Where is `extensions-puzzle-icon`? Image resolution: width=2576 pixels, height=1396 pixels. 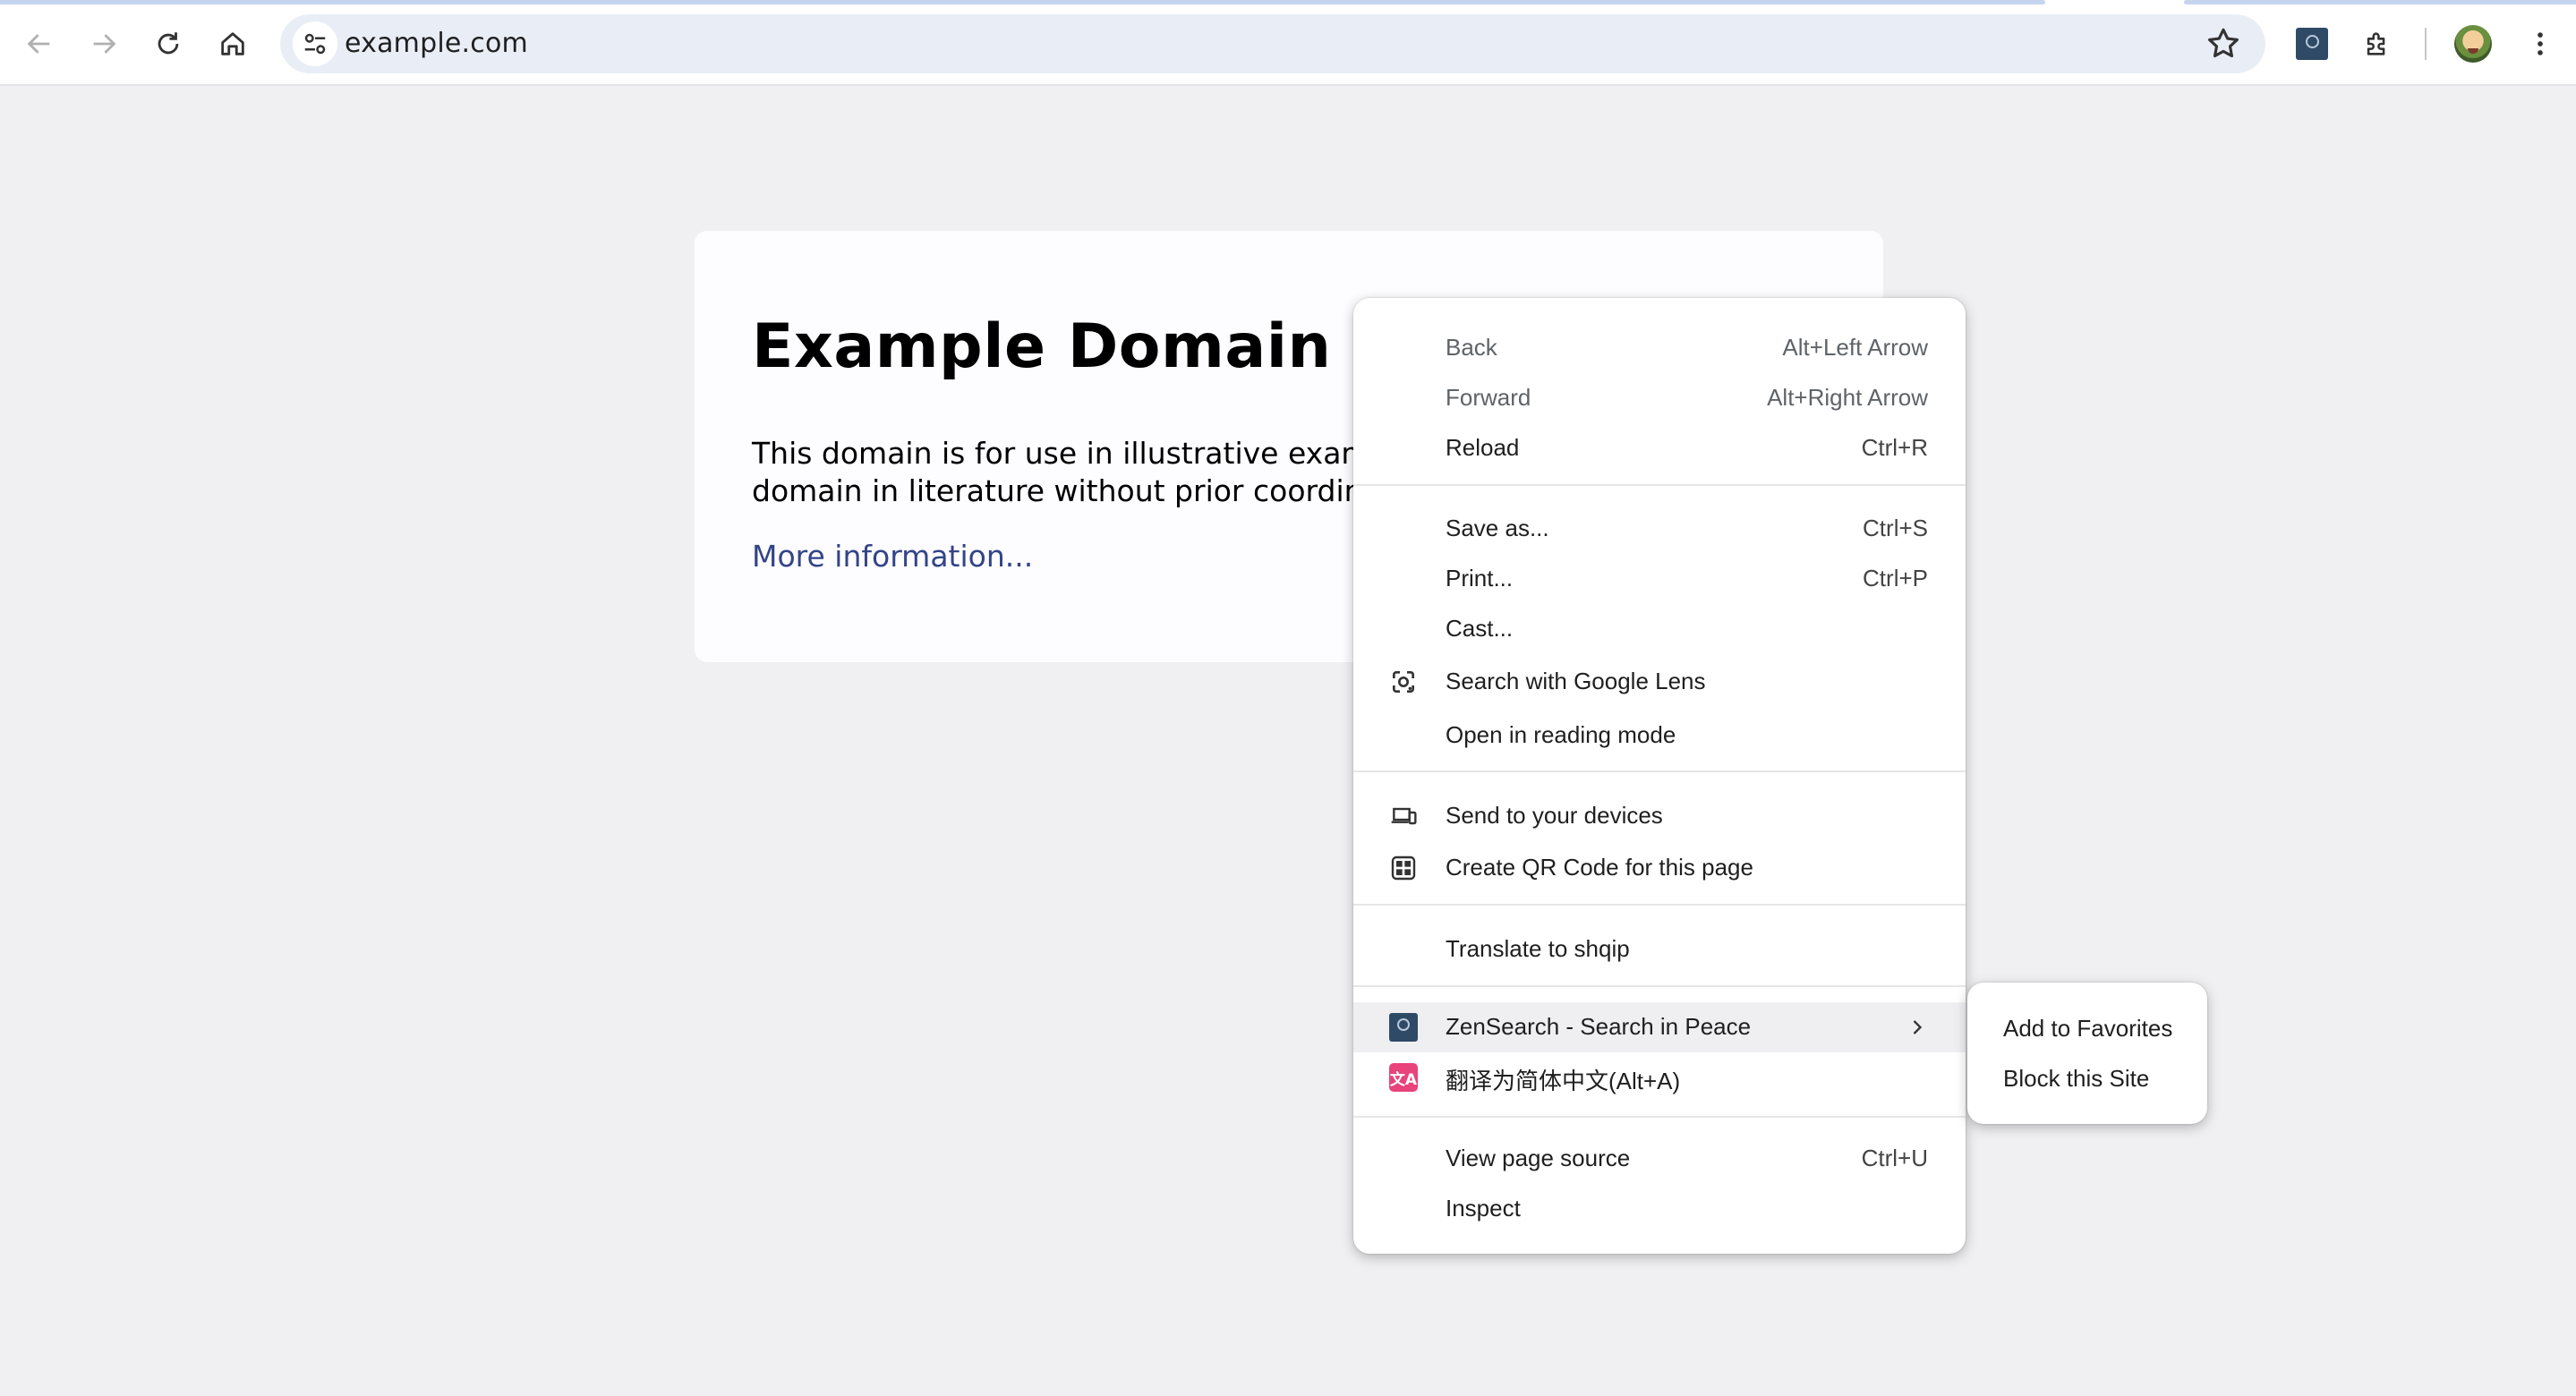
extensions-puzzle-icon is located at coordinates (2376, 43).